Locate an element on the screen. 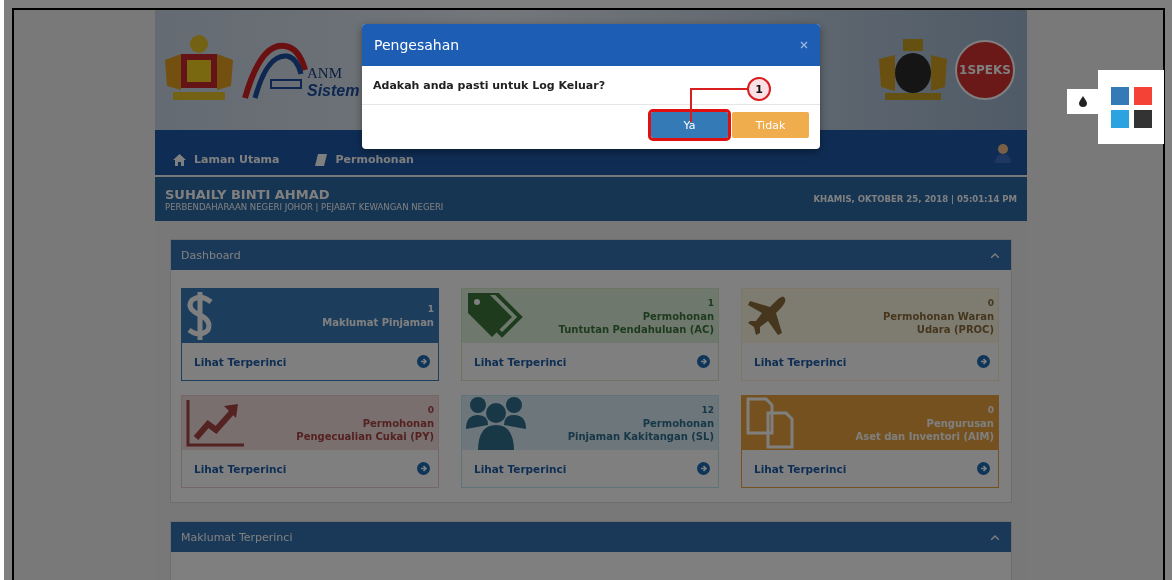 This screenshot has height=580, width=1172. card-title: Permohonan Waran is located at coordinates (938, 316).